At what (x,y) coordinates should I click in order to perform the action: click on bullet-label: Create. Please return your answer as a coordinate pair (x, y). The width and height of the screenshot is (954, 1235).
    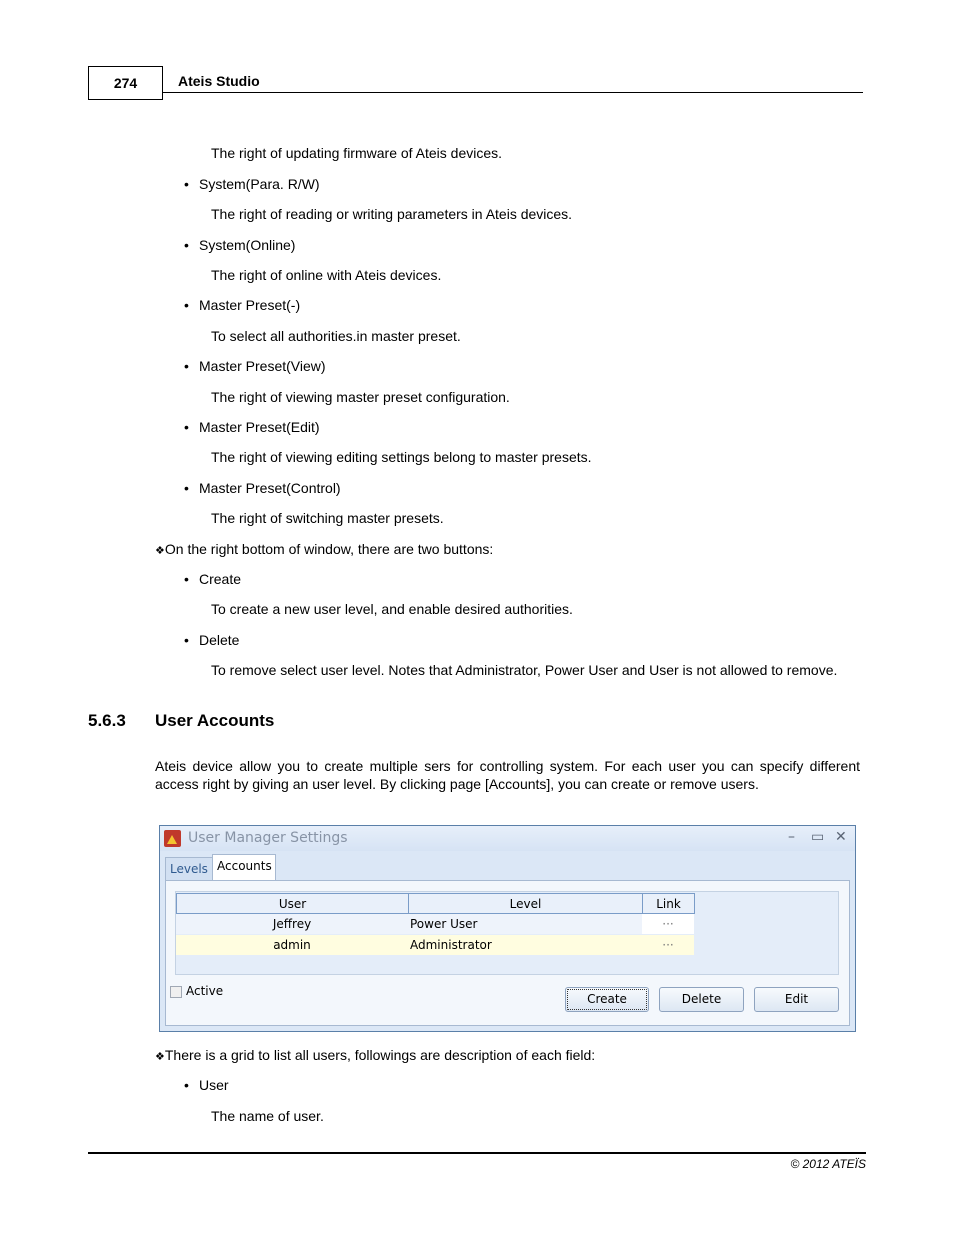
    Looking at the image, I should click on (220, 579).